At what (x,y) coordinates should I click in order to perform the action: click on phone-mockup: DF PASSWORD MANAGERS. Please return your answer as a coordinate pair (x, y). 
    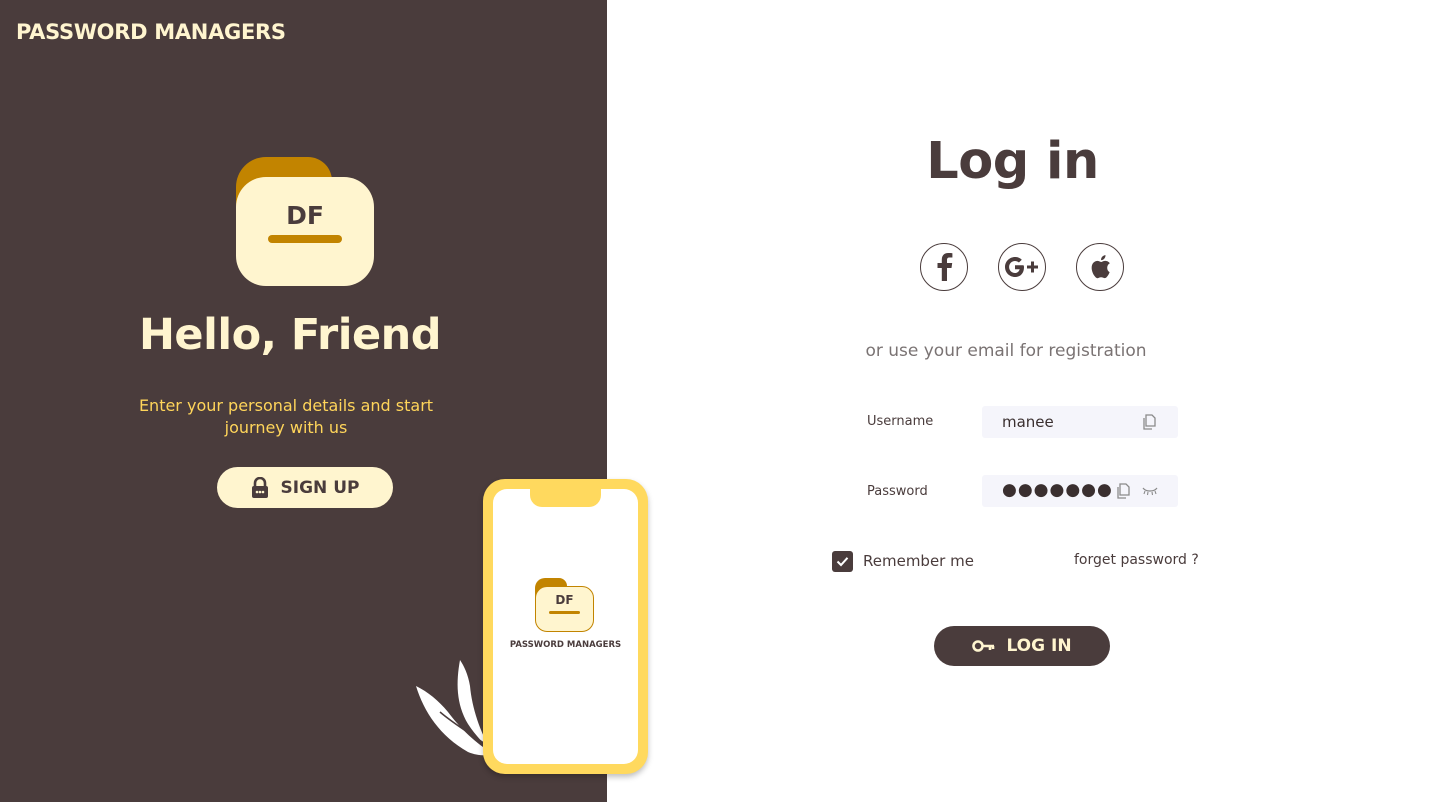
    Looking at the image, I should click on (565, 626).